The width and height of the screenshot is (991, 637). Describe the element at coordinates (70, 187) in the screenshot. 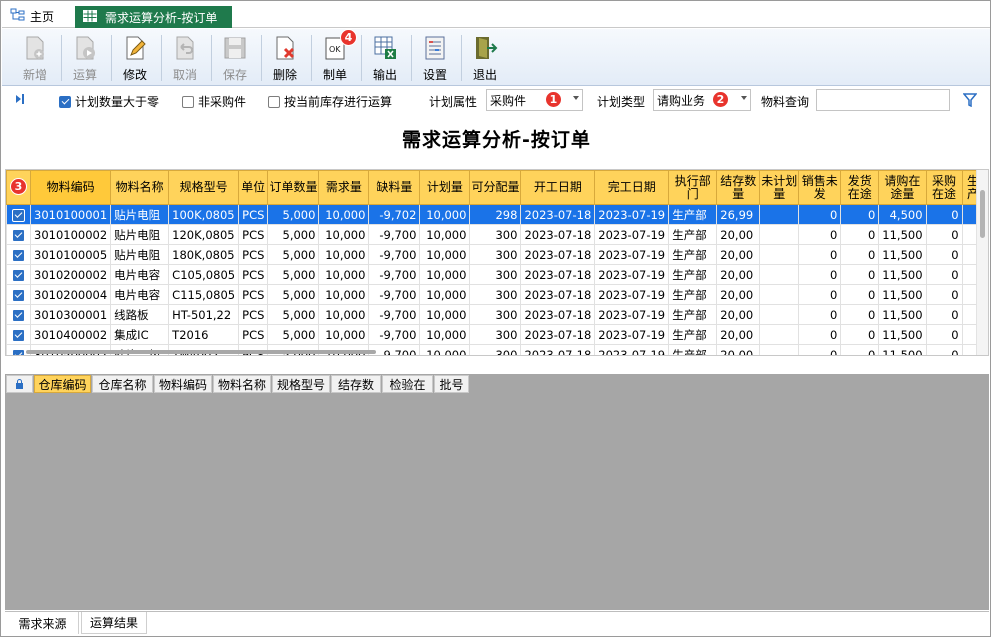

I see `column-header: 物料编码` at that location.